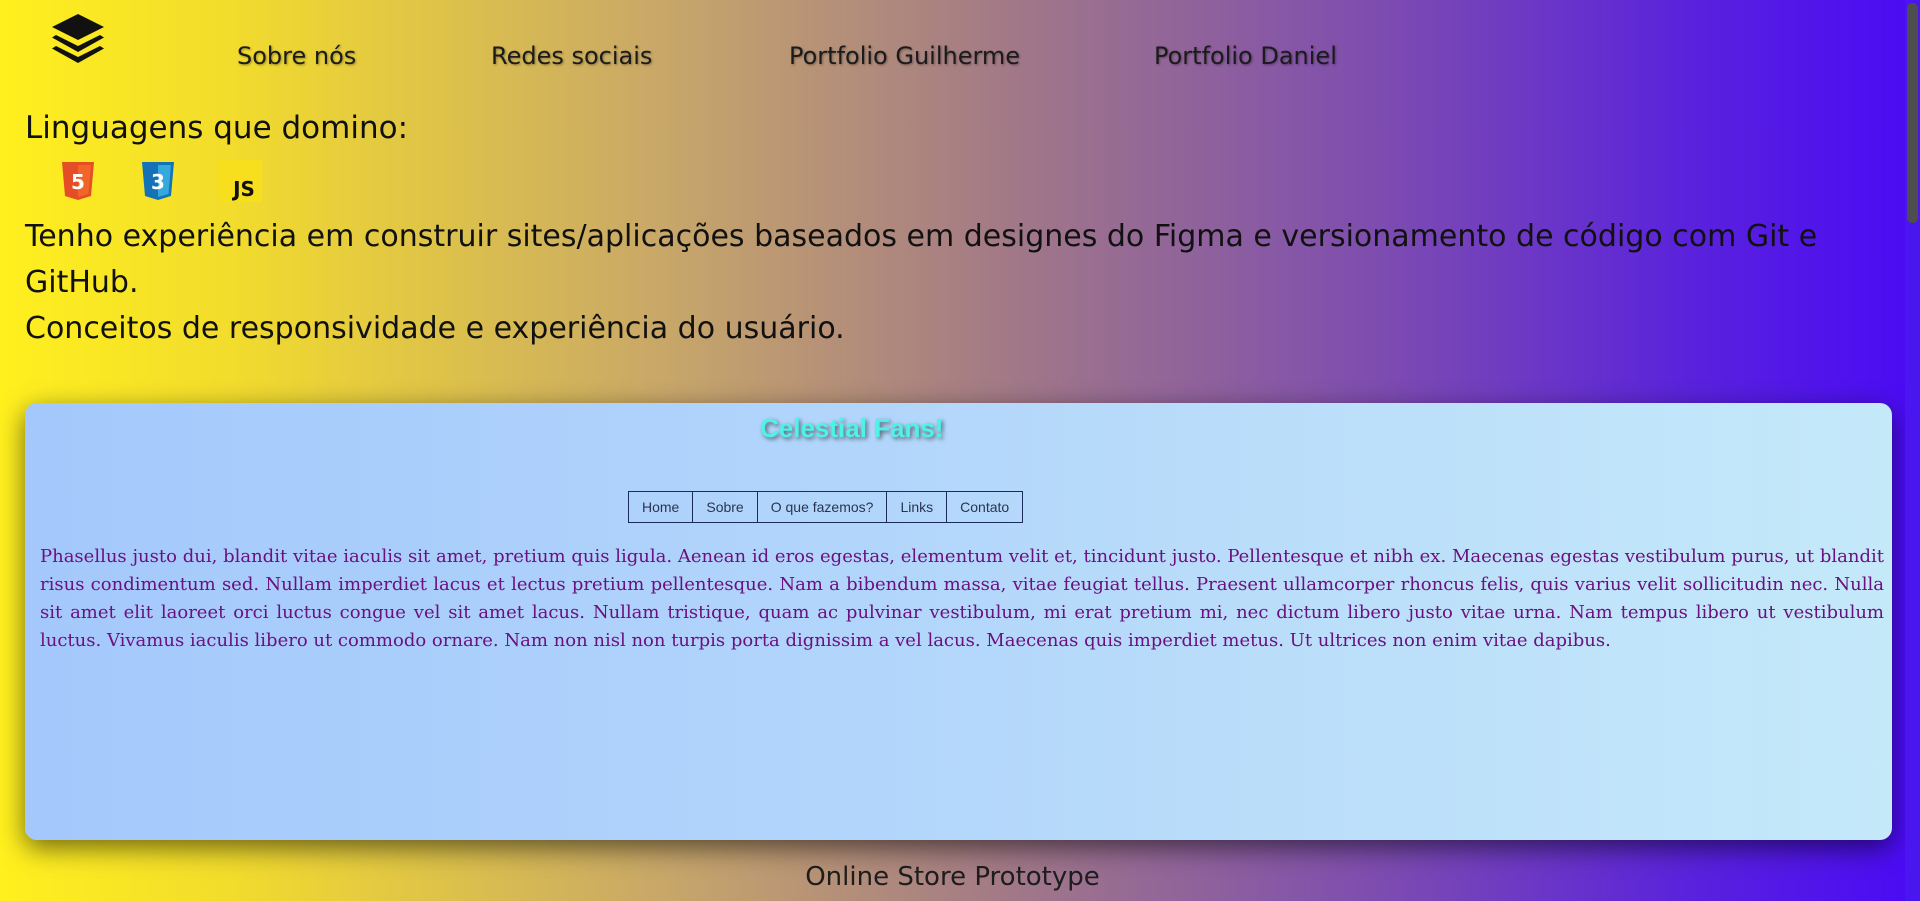 The height and width of the screenshot is (901, 1920). I want to click on scrollbar-thumb, so click(1912, 113).